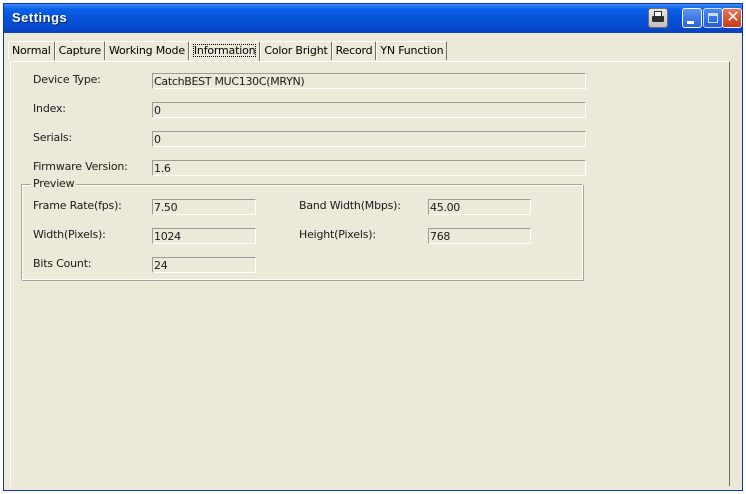  What do you see at coordinates (62, 263) in the screenshot?
I see `bits-count-label: Bits Count:` at bounding box center [62, 263].